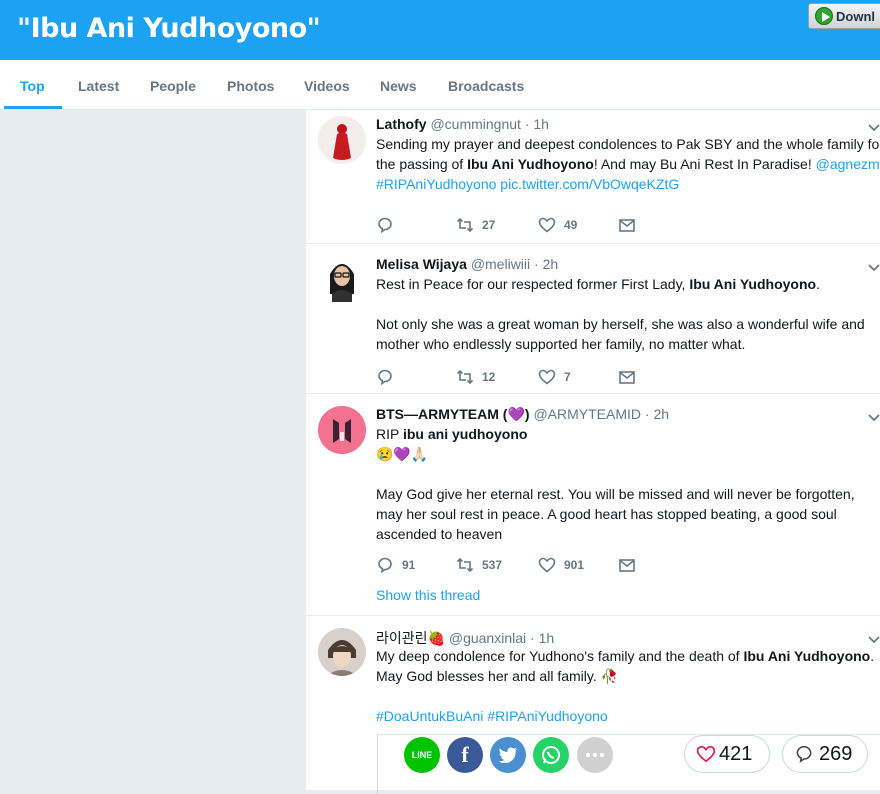  Describe the element at coordinates (500, 264) in the screenshot. I see `author-handle: @meliwiii` at that location.